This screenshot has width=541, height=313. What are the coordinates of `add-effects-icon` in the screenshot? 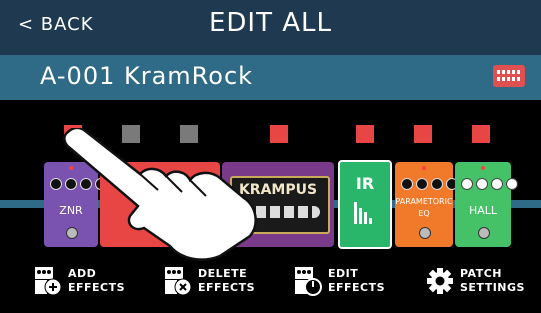 It's located at (48, 281).